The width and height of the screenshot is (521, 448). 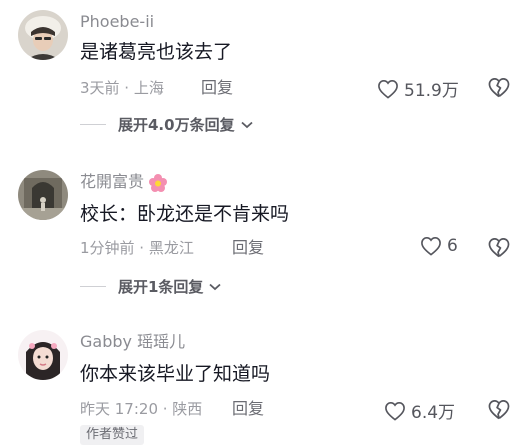 What do you see at coordinates (185, 214) in the screenshot?
I see `comment-text: 校长：卧龙还是不肯来吗` at bounding box center [185, 214].